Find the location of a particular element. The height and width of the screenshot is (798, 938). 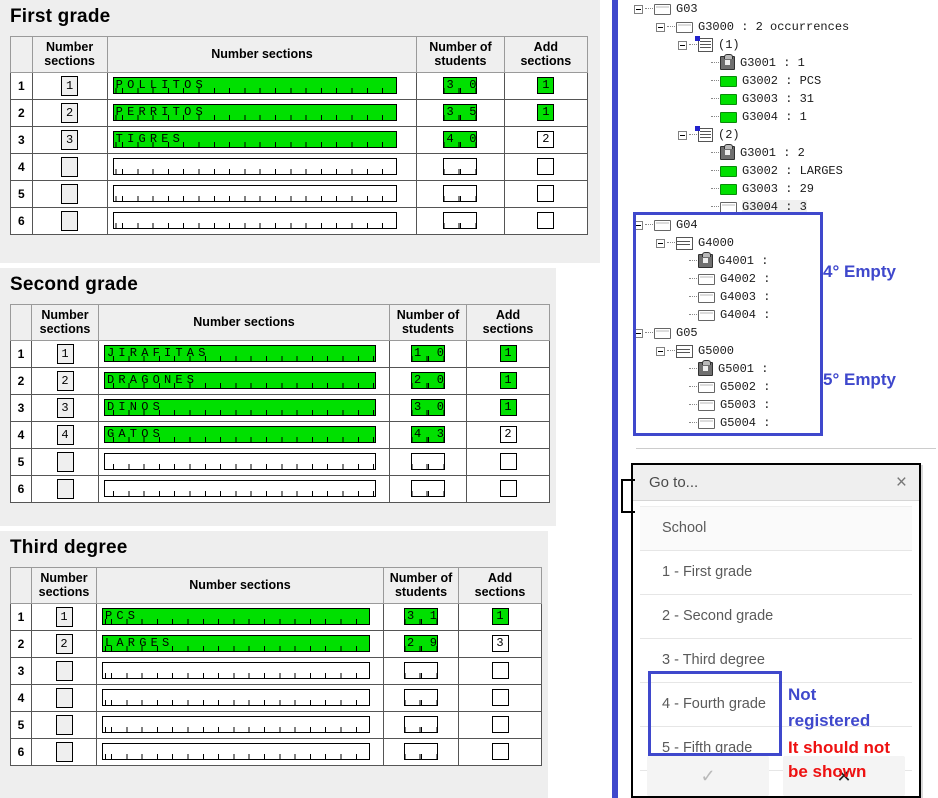

close-icon: × is located at coordinates (901, 482).